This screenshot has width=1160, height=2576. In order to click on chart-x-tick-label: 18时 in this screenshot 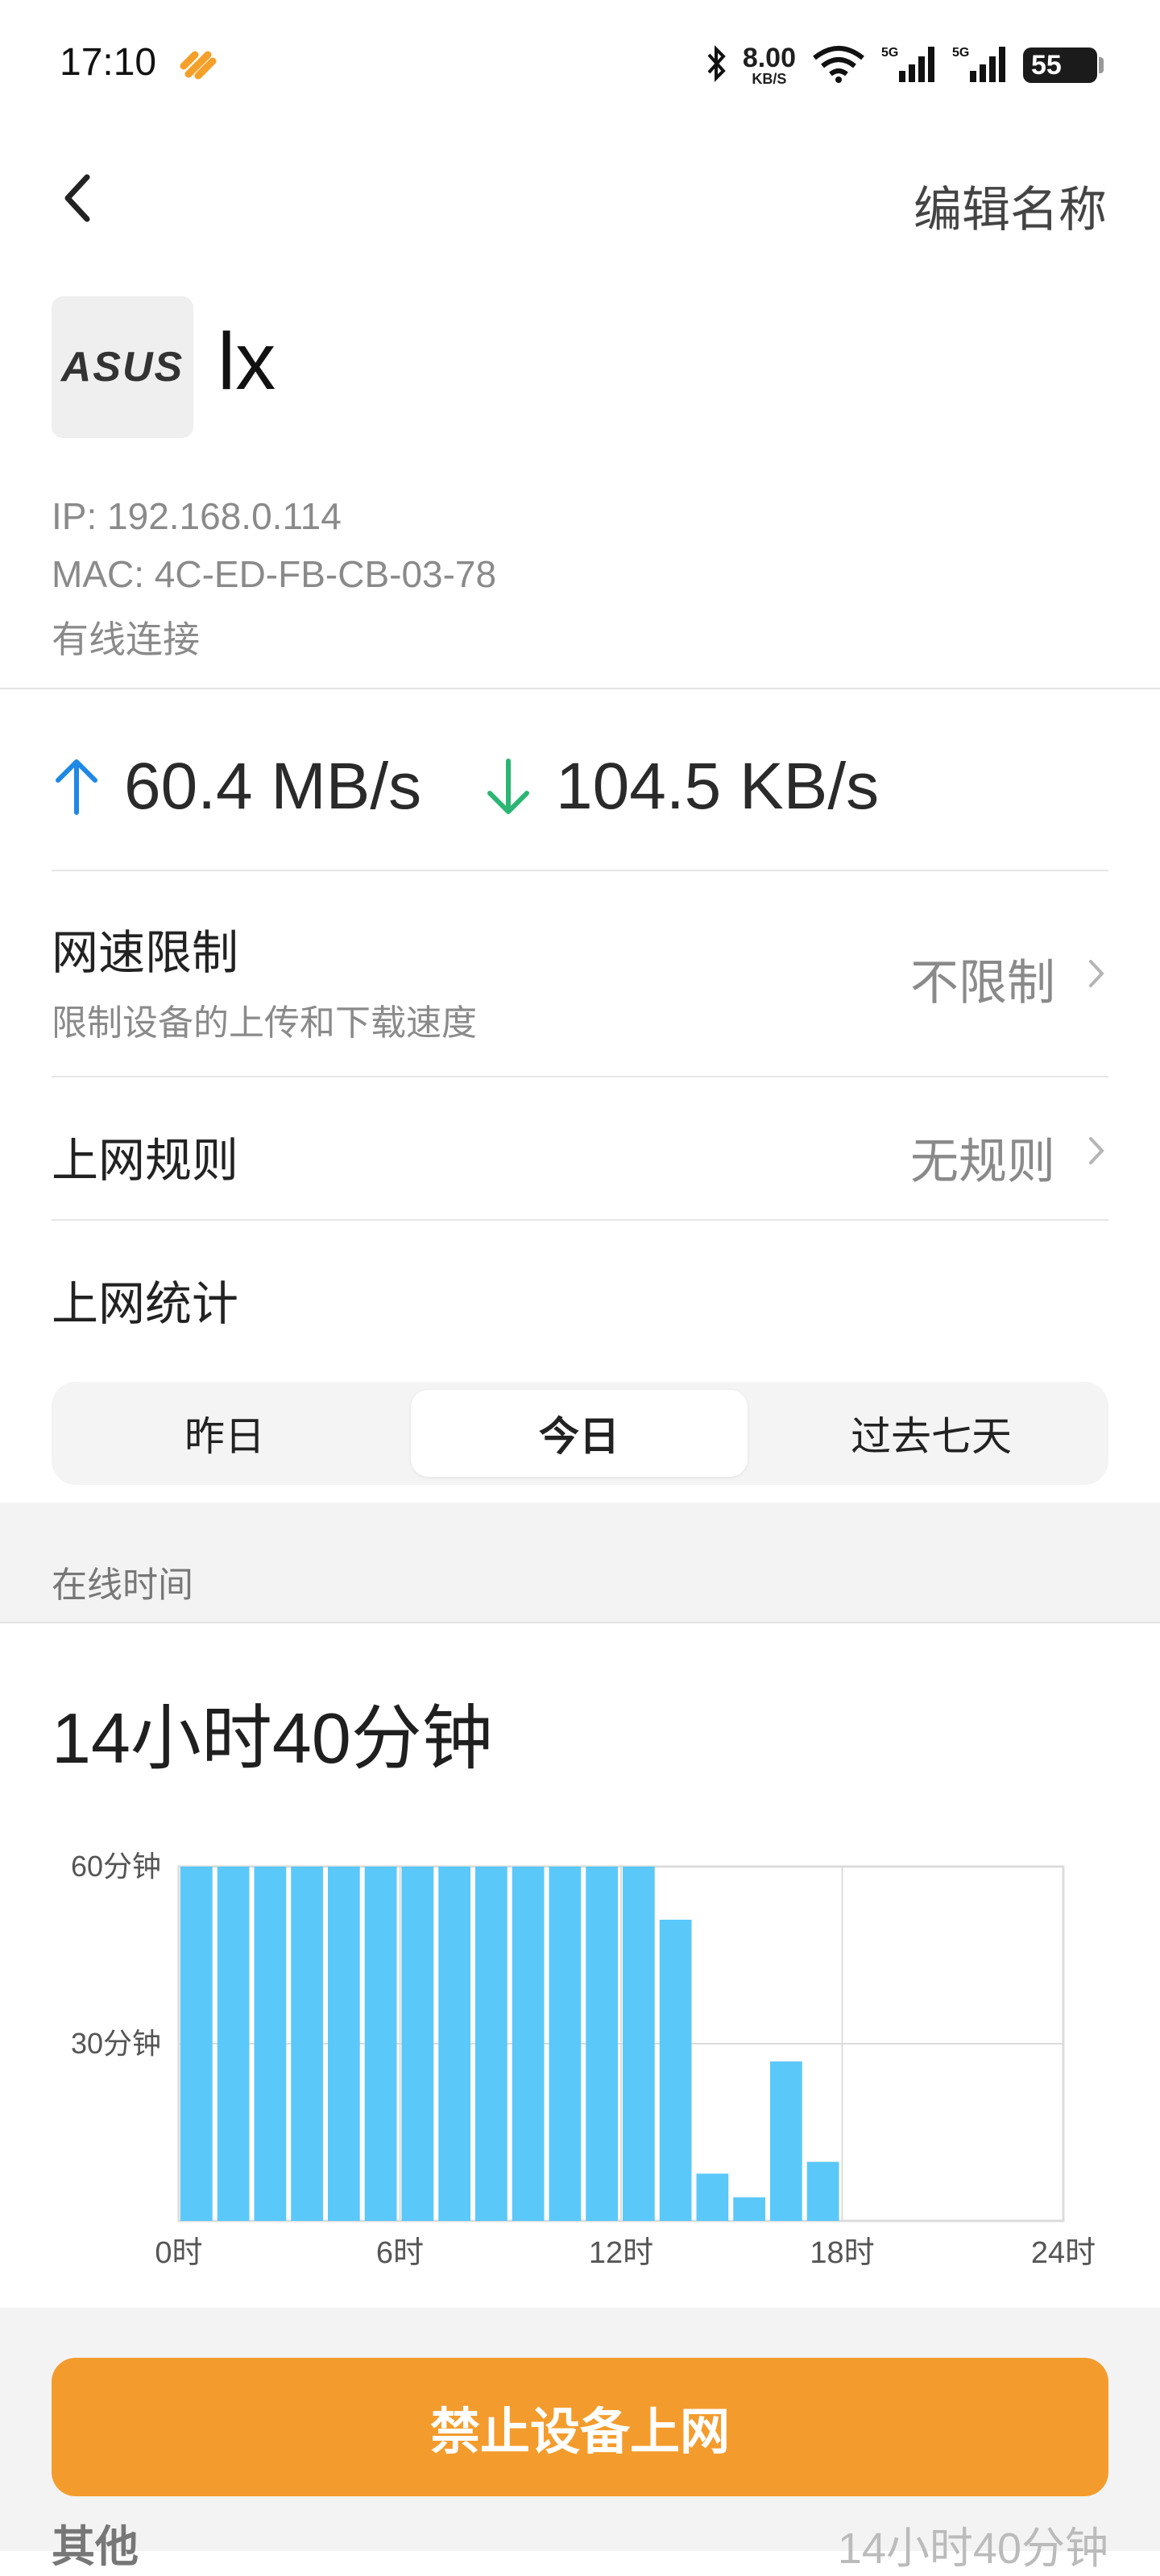, I will do `click(842, 2253)`.